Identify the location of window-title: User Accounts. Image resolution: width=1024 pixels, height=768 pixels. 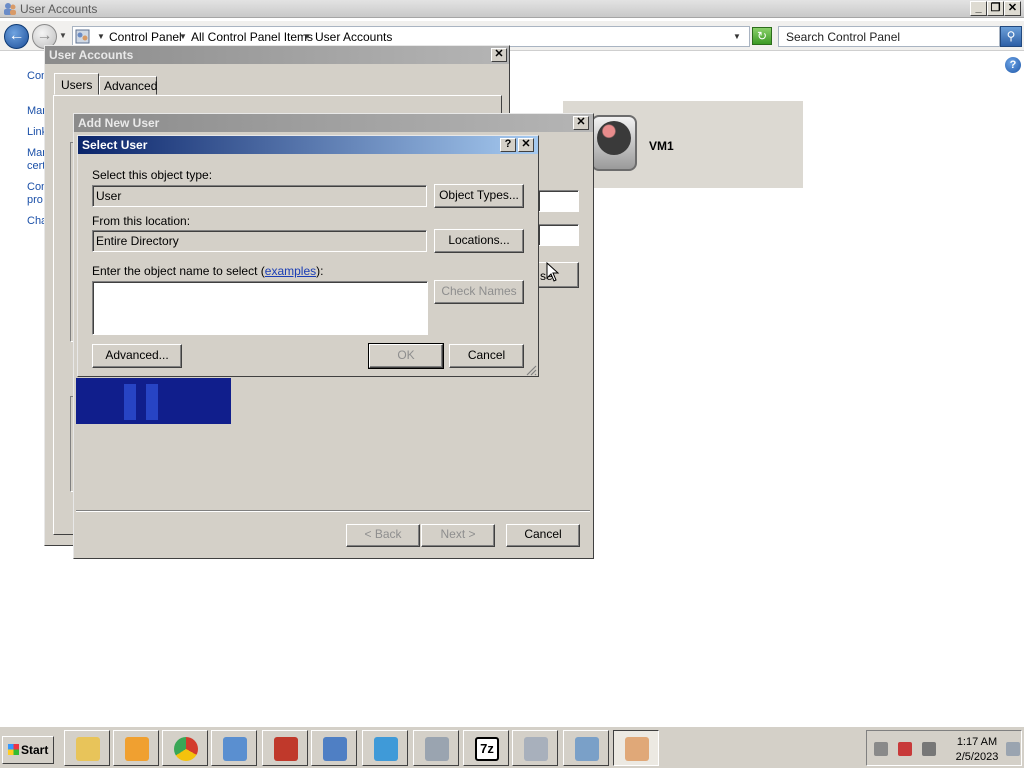
(59, 9).